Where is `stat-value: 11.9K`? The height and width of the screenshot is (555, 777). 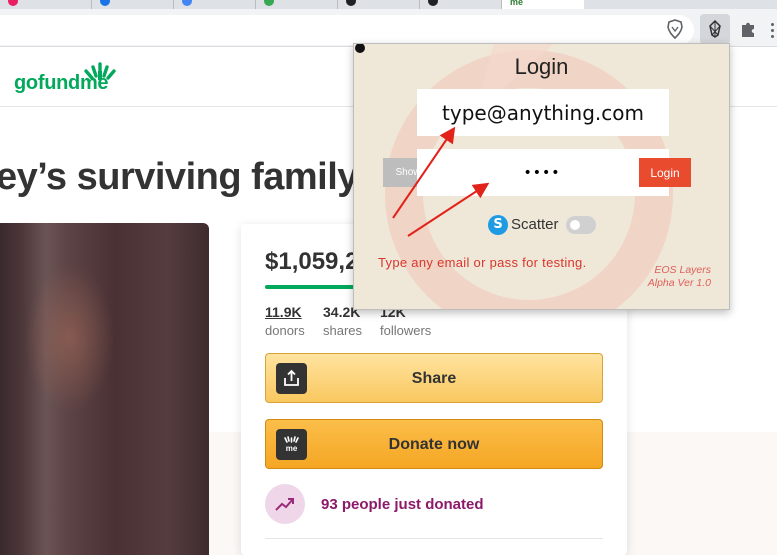 stat-value: 11.9K is located at coordinates (283, 312).